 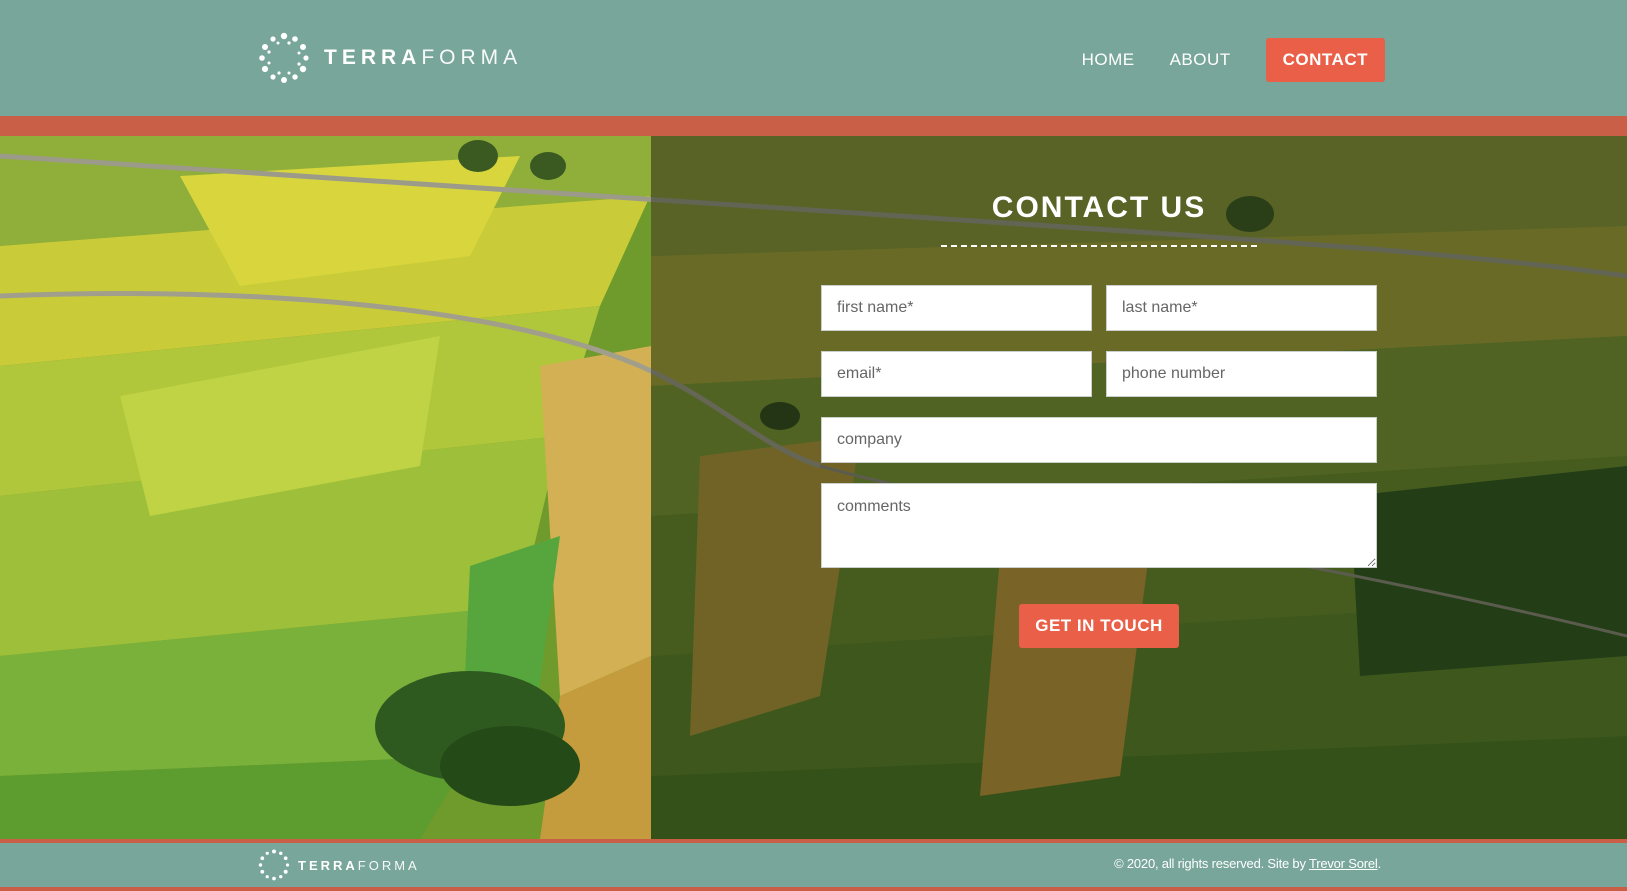 What do you see at coordinates (813, 58) in the screenshot?
I see `site-header: TERRAFORMA HOME ABOUT CONTACT` at bounding box center [813, 58].